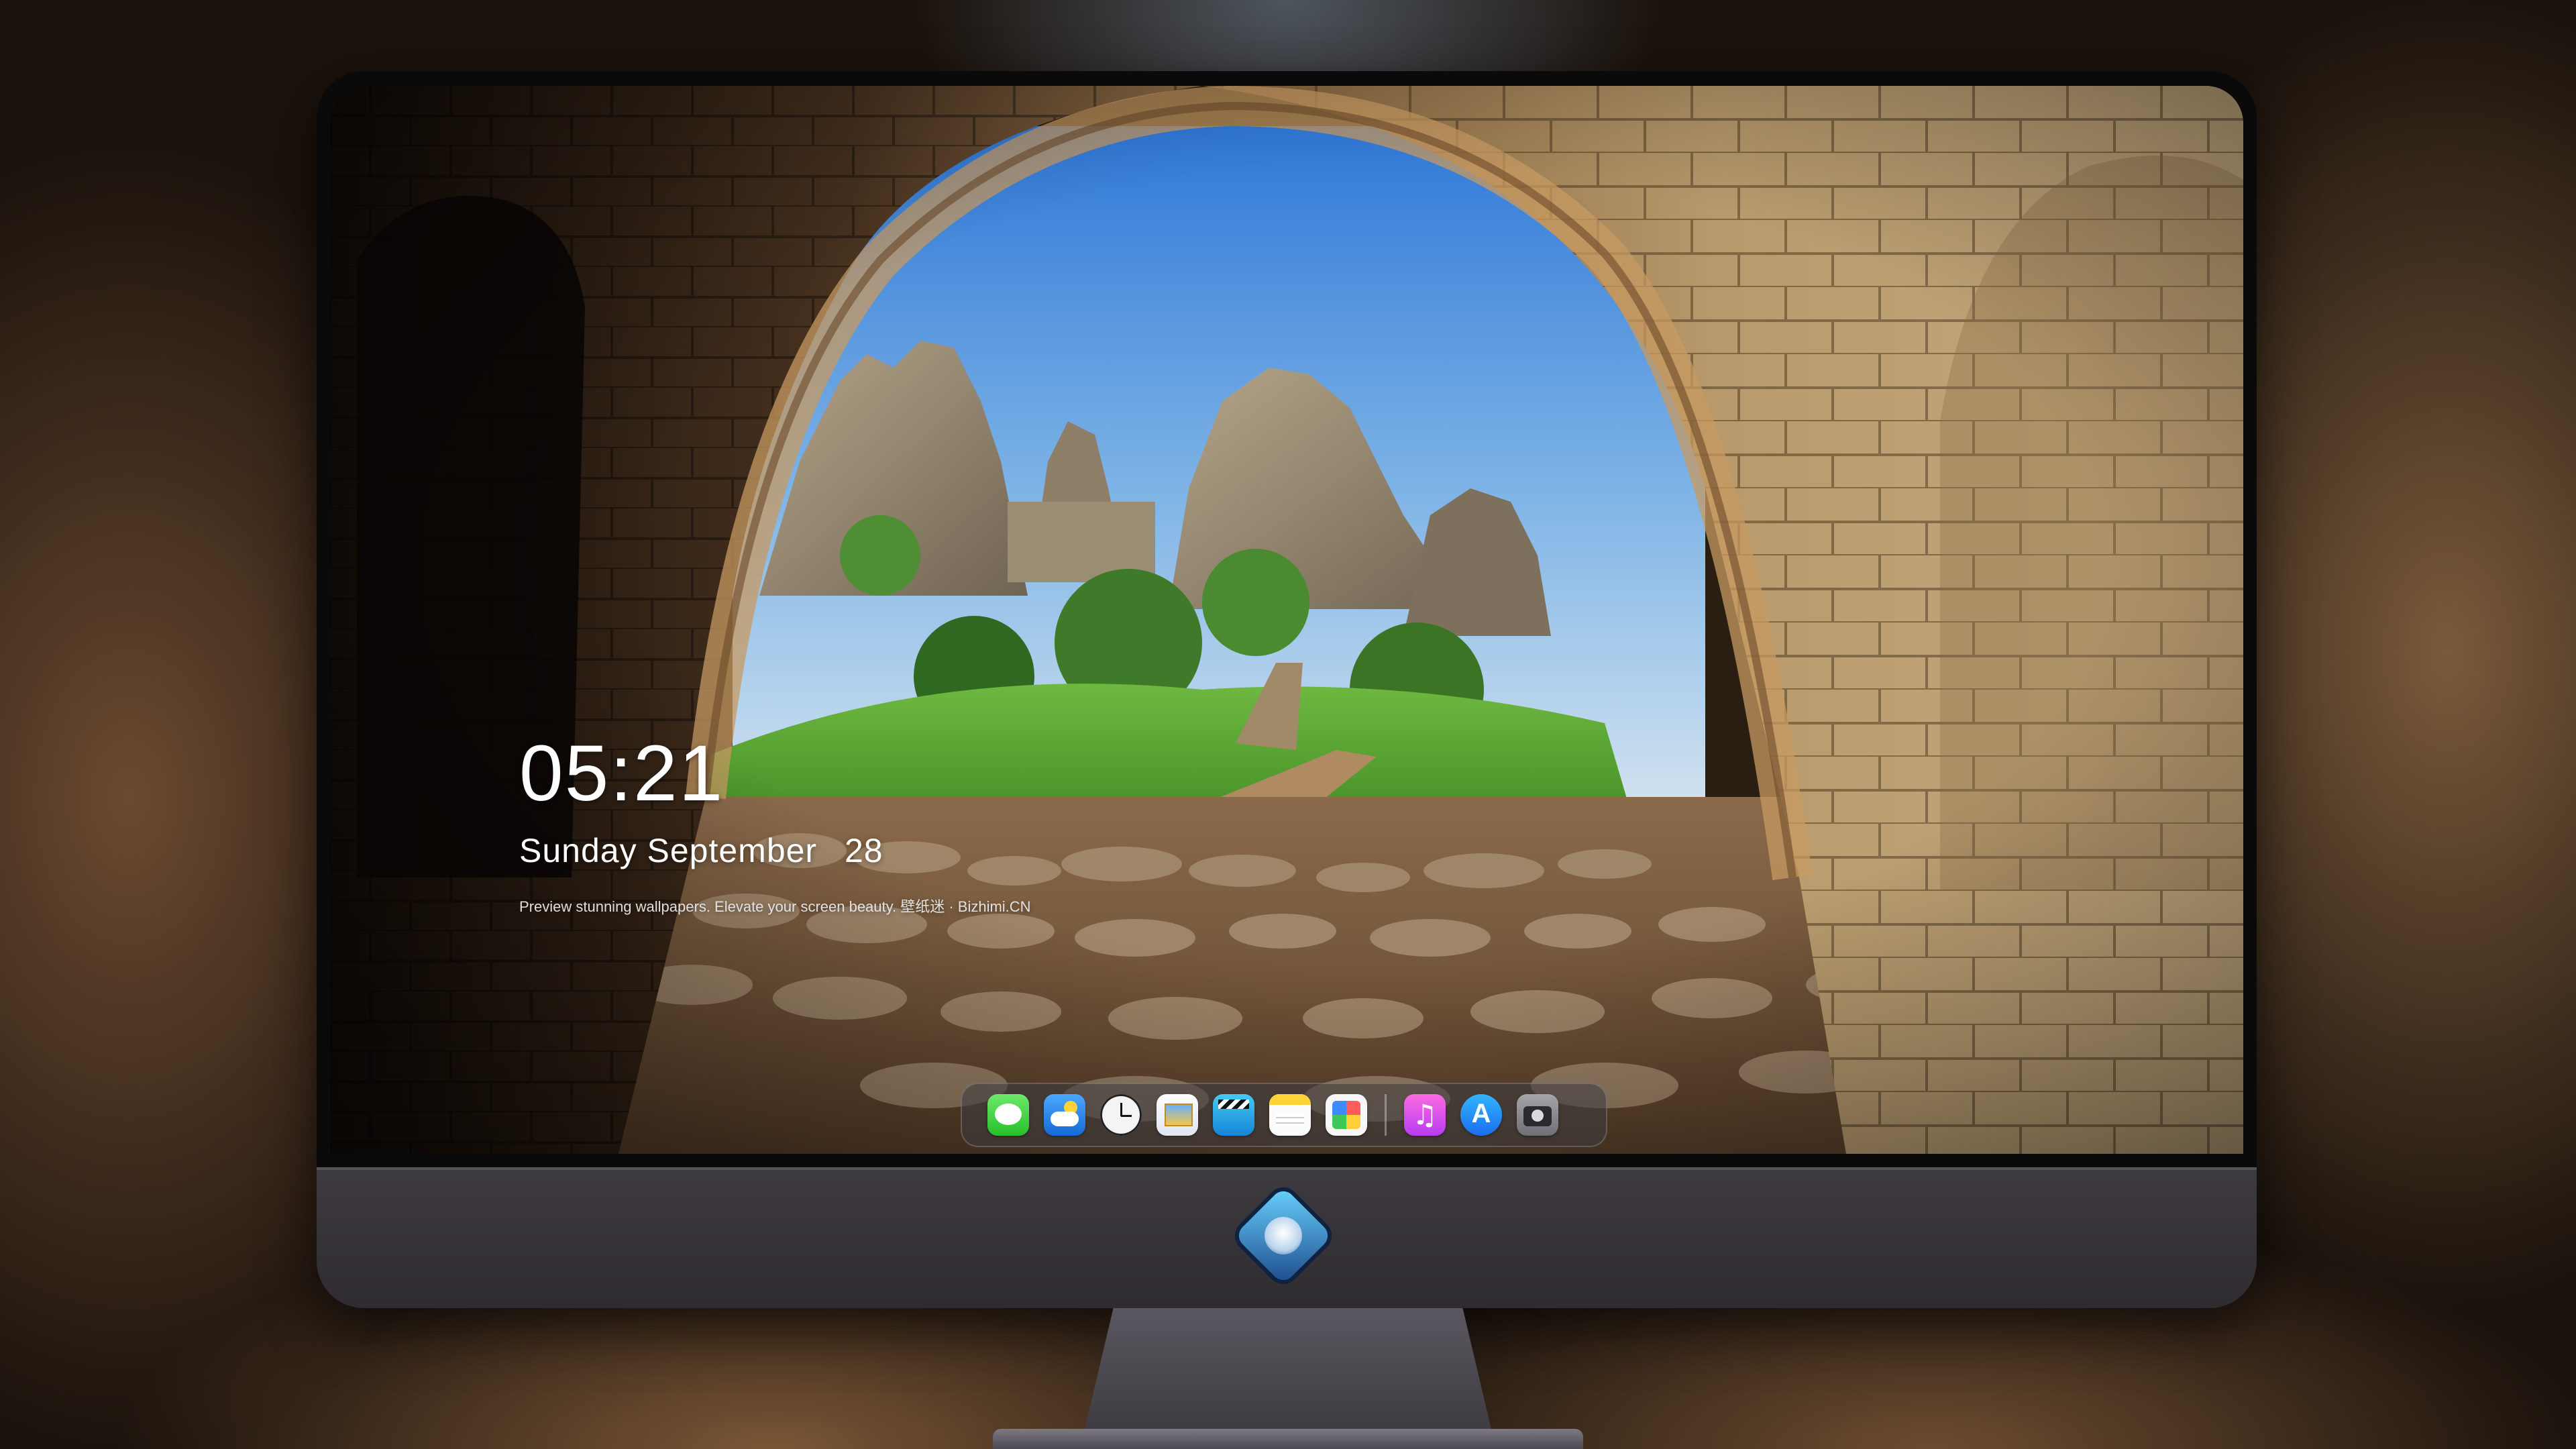 This screenshot has height=1449, width=2576. Describe the element at coordinates (1346, 1115) in the screenshot. I see `photos-icon` at that location.